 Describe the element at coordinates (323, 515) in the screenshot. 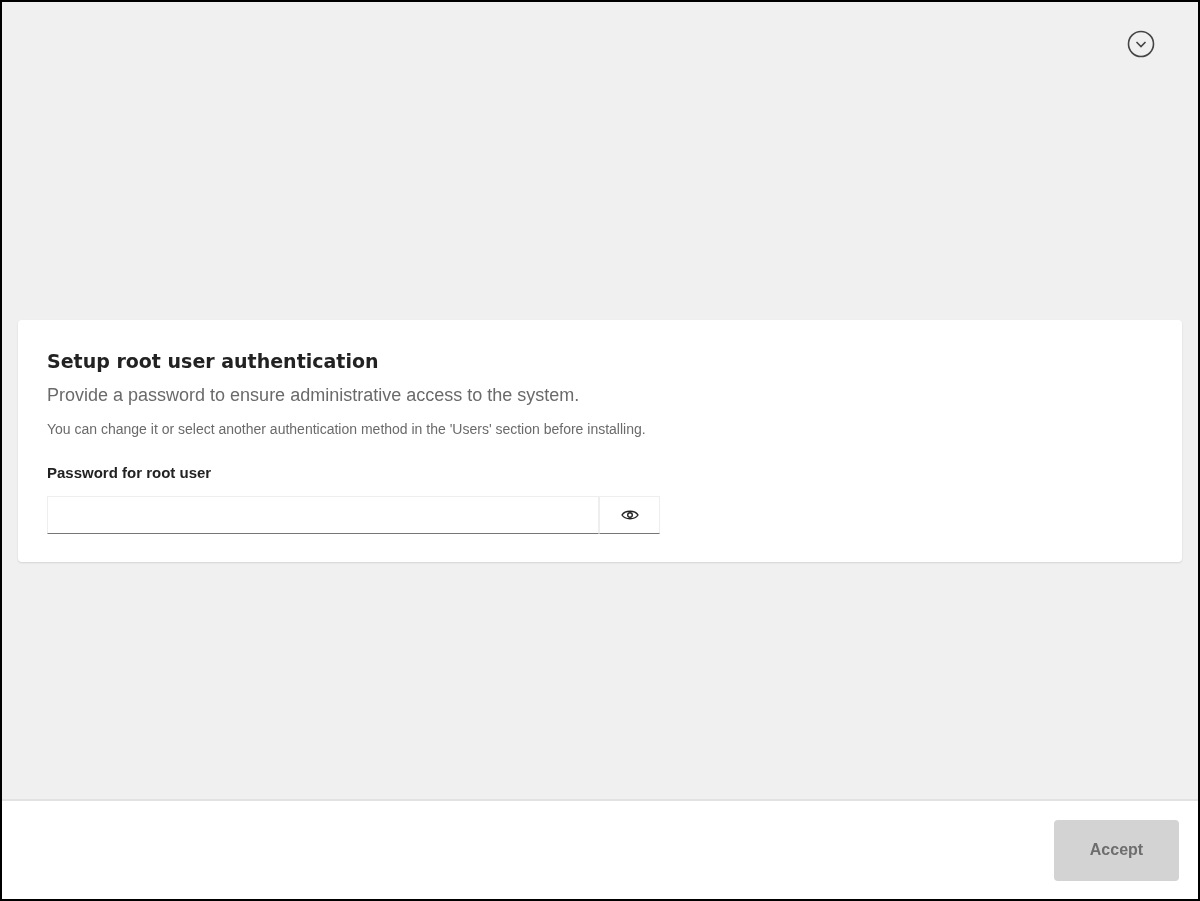

I see `password-field` at that location.